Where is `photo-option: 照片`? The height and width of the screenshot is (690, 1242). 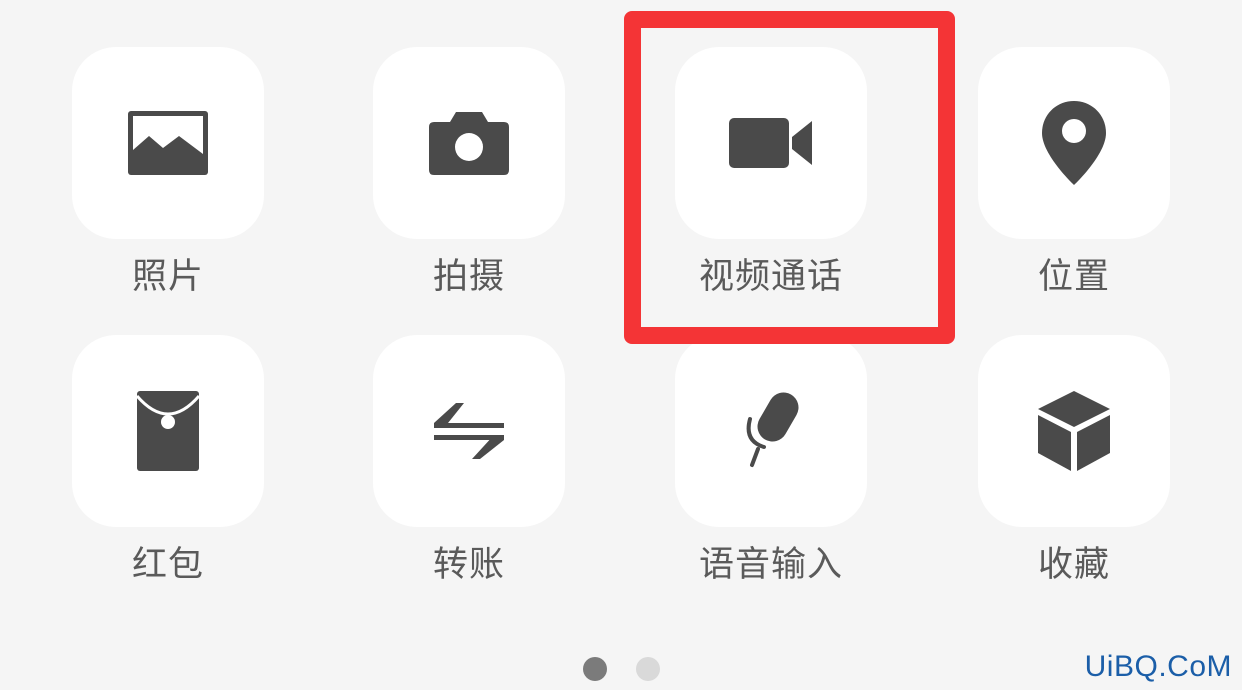
photo-option: 照片 is located at coordinates (168, 182).